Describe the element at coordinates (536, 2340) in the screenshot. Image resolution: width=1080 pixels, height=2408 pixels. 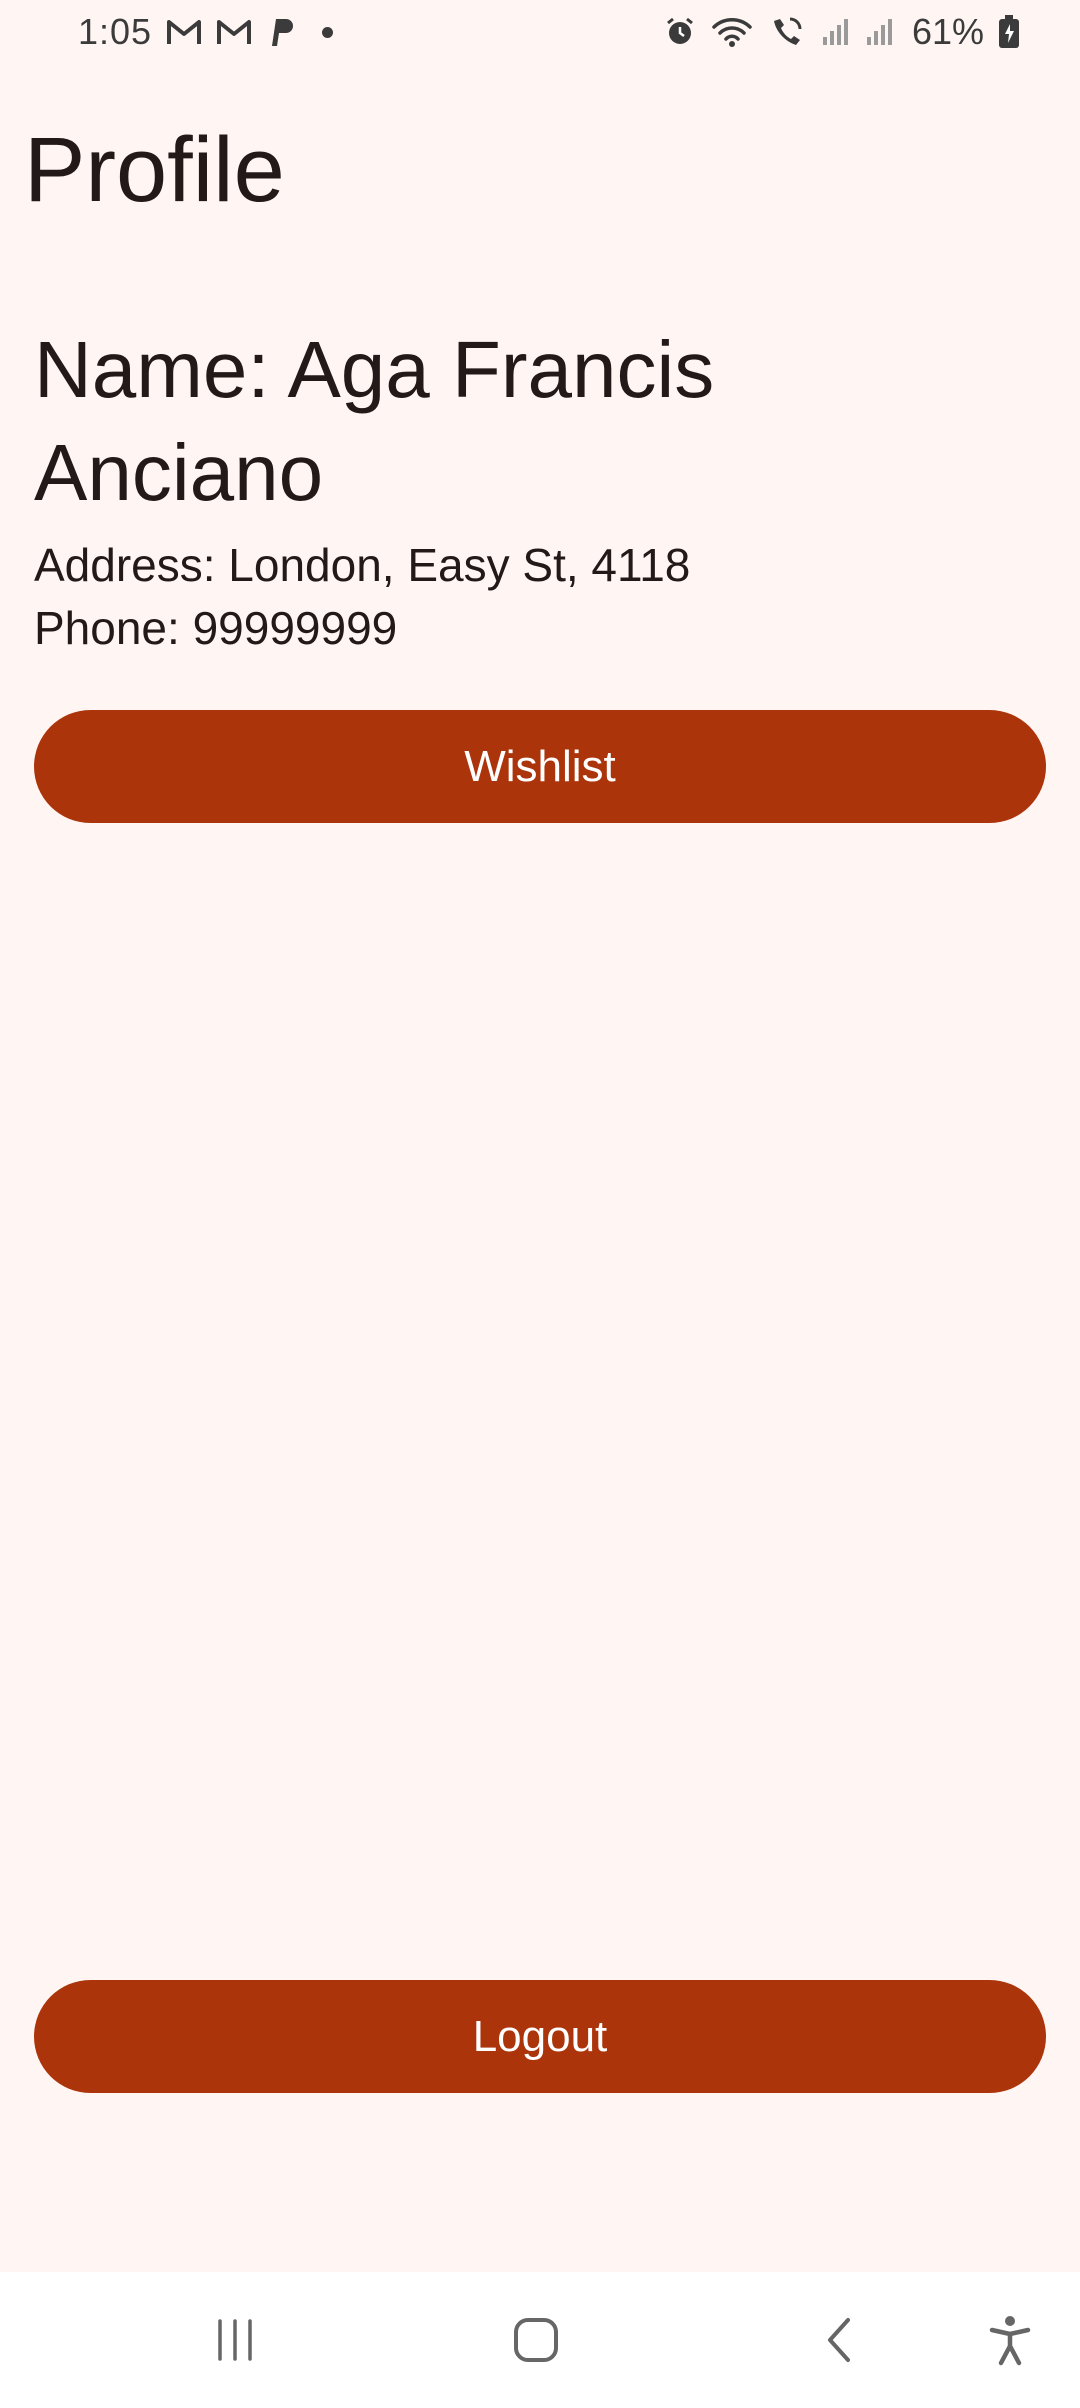
I see `home-icon` at that location.